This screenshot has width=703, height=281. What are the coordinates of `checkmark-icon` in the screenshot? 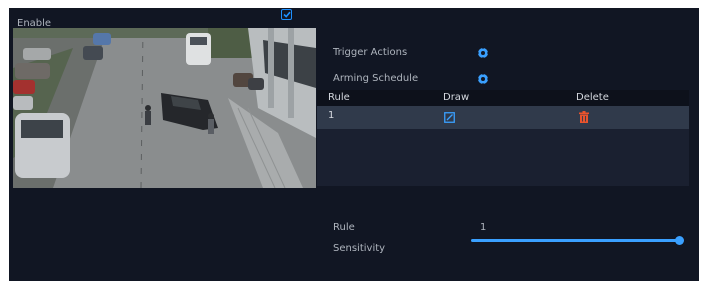 It's located at (287, 14).